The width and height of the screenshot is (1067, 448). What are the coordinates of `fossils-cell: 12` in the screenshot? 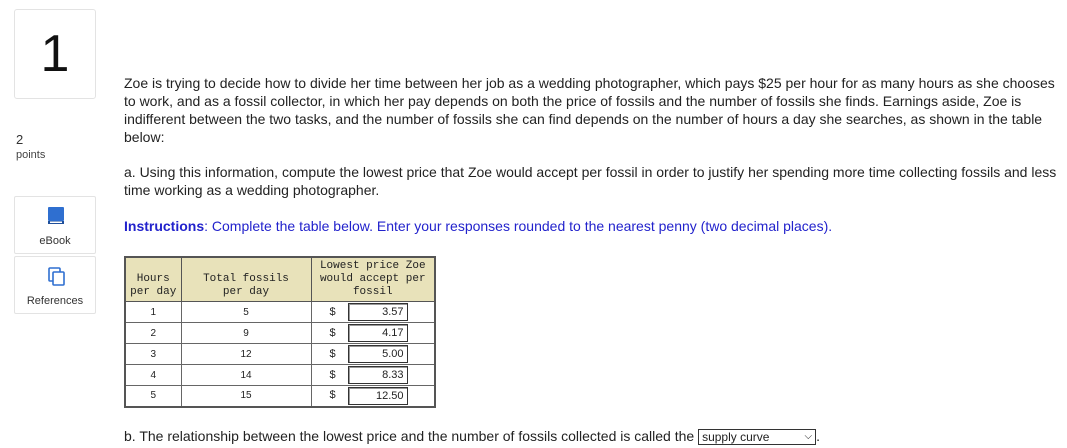 It's located at (246, 354).